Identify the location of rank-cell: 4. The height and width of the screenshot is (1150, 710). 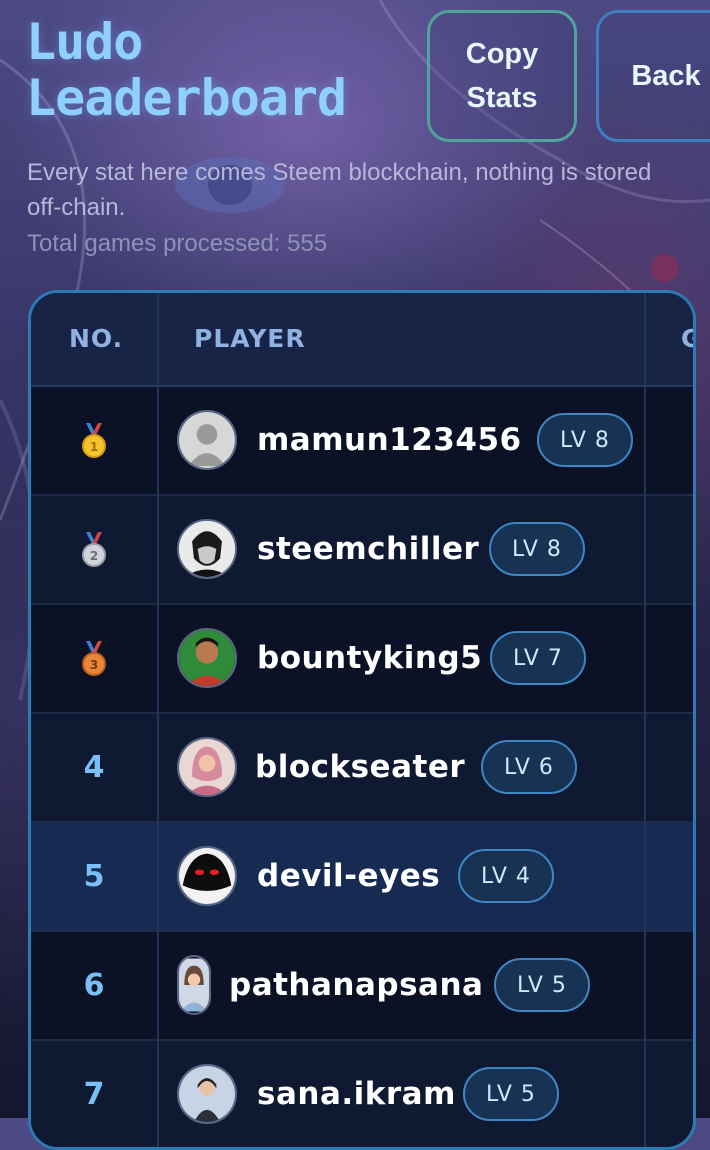
(94, 767).